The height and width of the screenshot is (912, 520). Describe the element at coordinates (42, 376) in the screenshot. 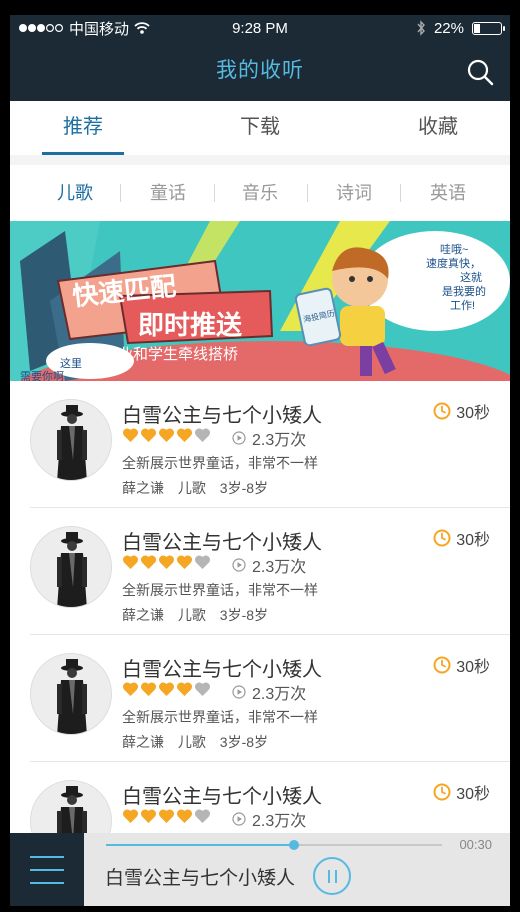

I see `banner-bubble-left-2: 需要你啊` at that location.